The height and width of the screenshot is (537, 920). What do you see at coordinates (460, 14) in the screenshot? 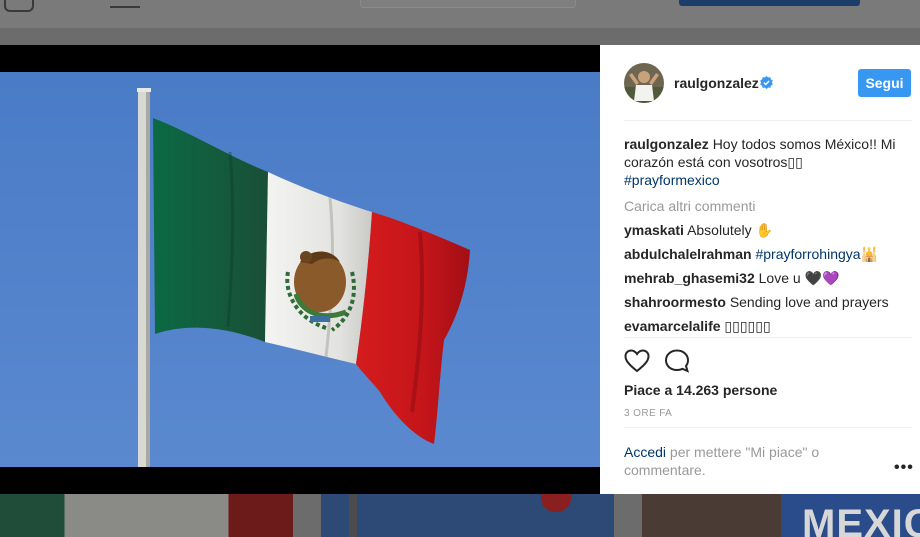
I see `background-top-bar` at bounding box center [460, 14].